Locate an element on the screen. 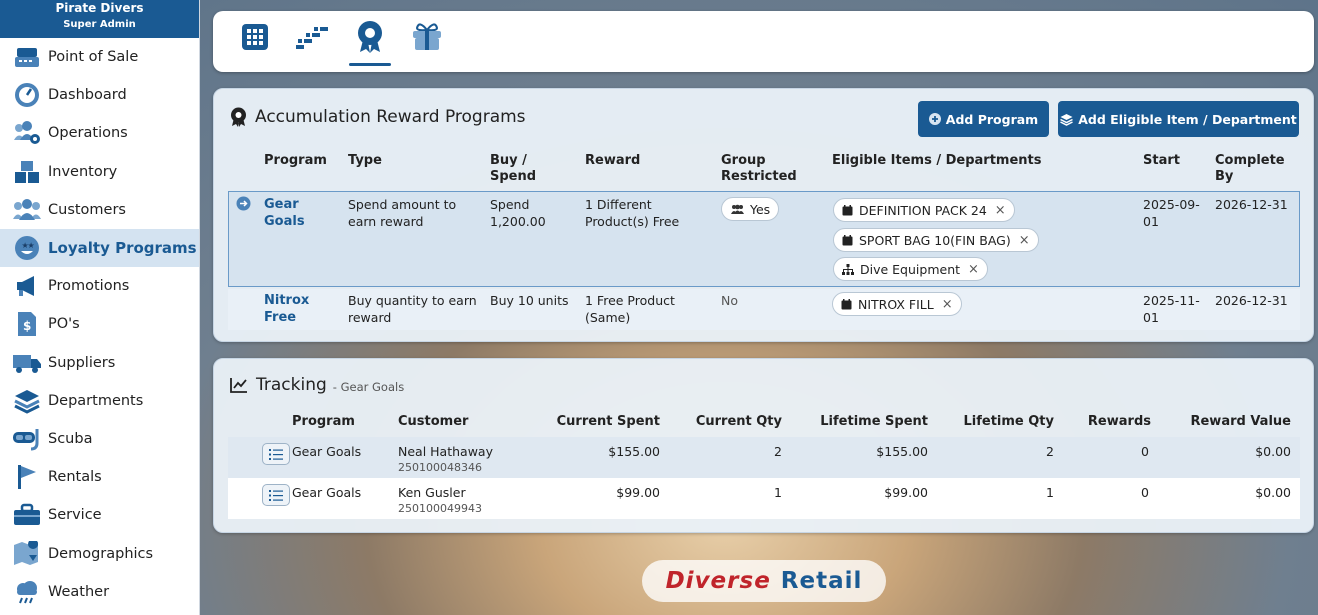 Image resolution: width=1318 pixels, height=615 pixels. users-gear-icon is located at coordinates (27, 133).